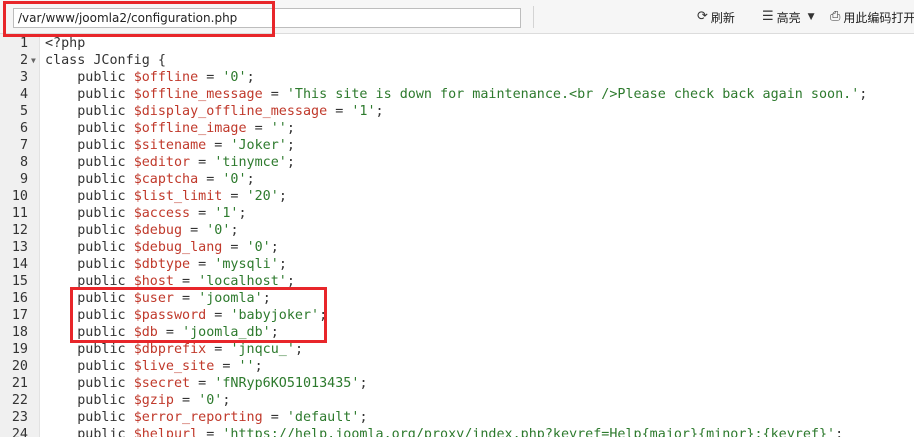 The height and width of the screenshot is (437, 914). Describe the element at coordinates (23, 43) in the screenshot. I see `line-number: 1` at that location.